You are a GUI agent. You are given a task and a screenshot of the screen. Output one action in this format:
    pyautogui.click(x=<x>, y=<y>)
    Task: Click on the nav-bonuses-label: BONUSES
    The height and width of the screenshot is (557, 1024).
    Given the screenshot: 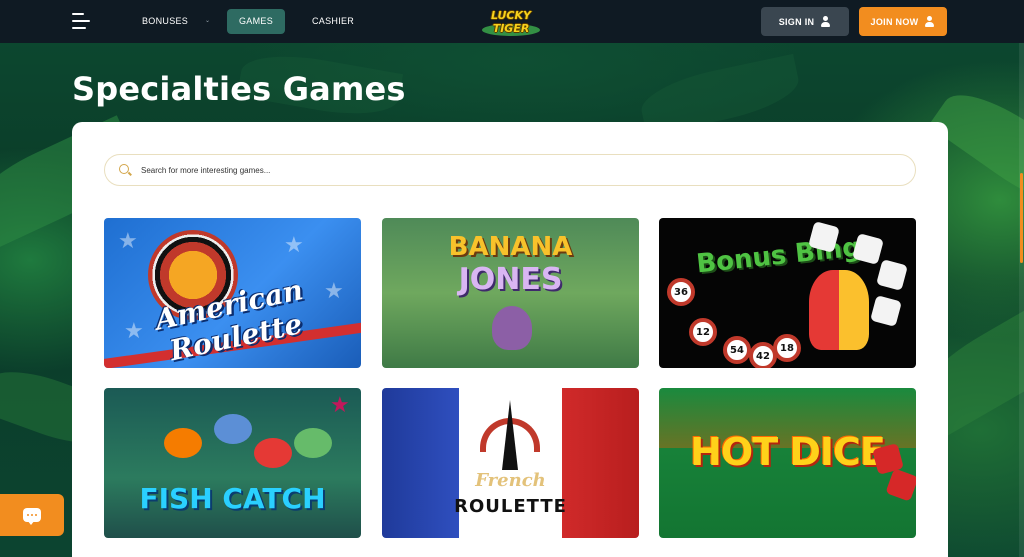 What is the action you would take?
    pyautogui.click(x=165, y=21)
    